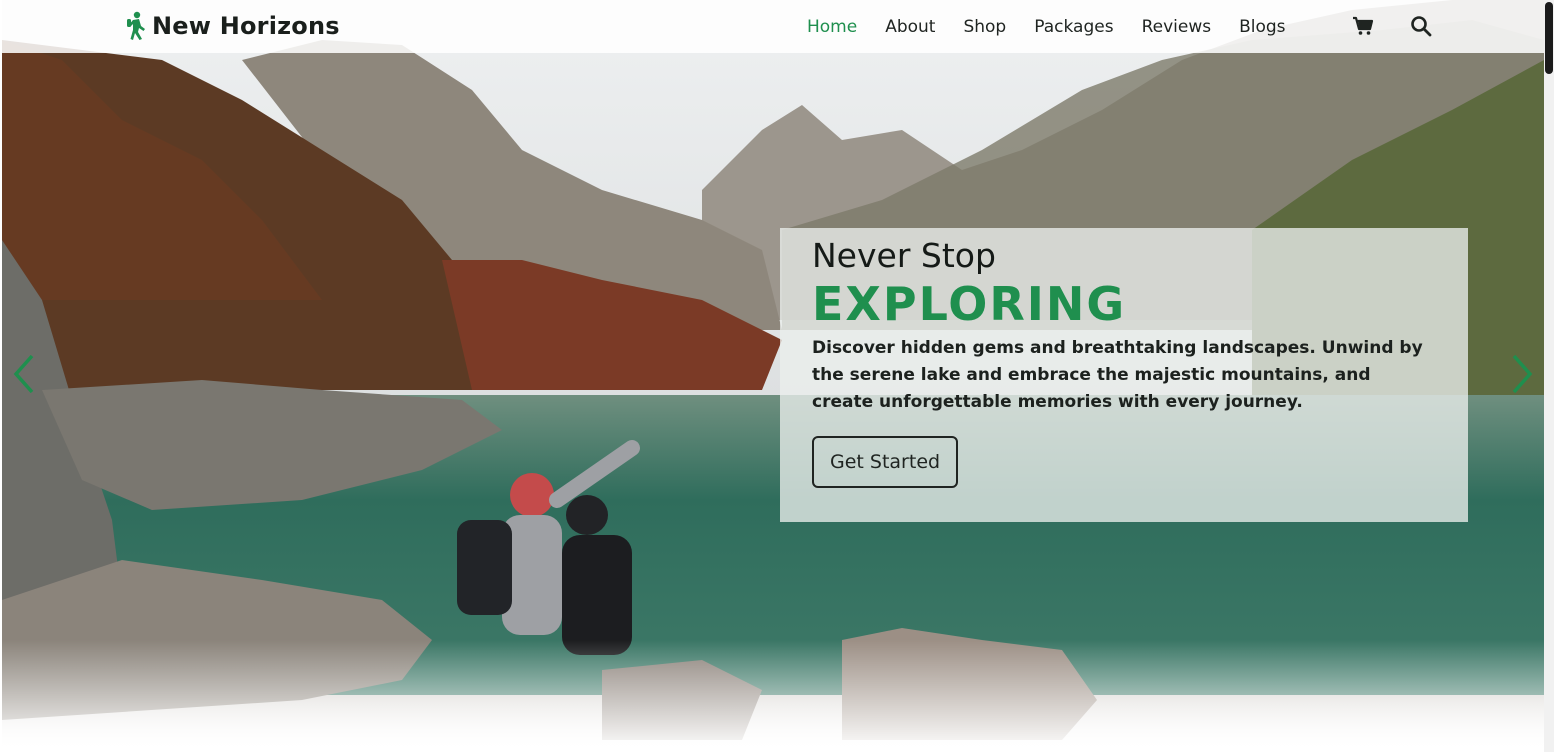  What do you see at coordinates (24, 374) in the screenshot?
I see `chevron-left-icon` at bounding box center [24, 374].